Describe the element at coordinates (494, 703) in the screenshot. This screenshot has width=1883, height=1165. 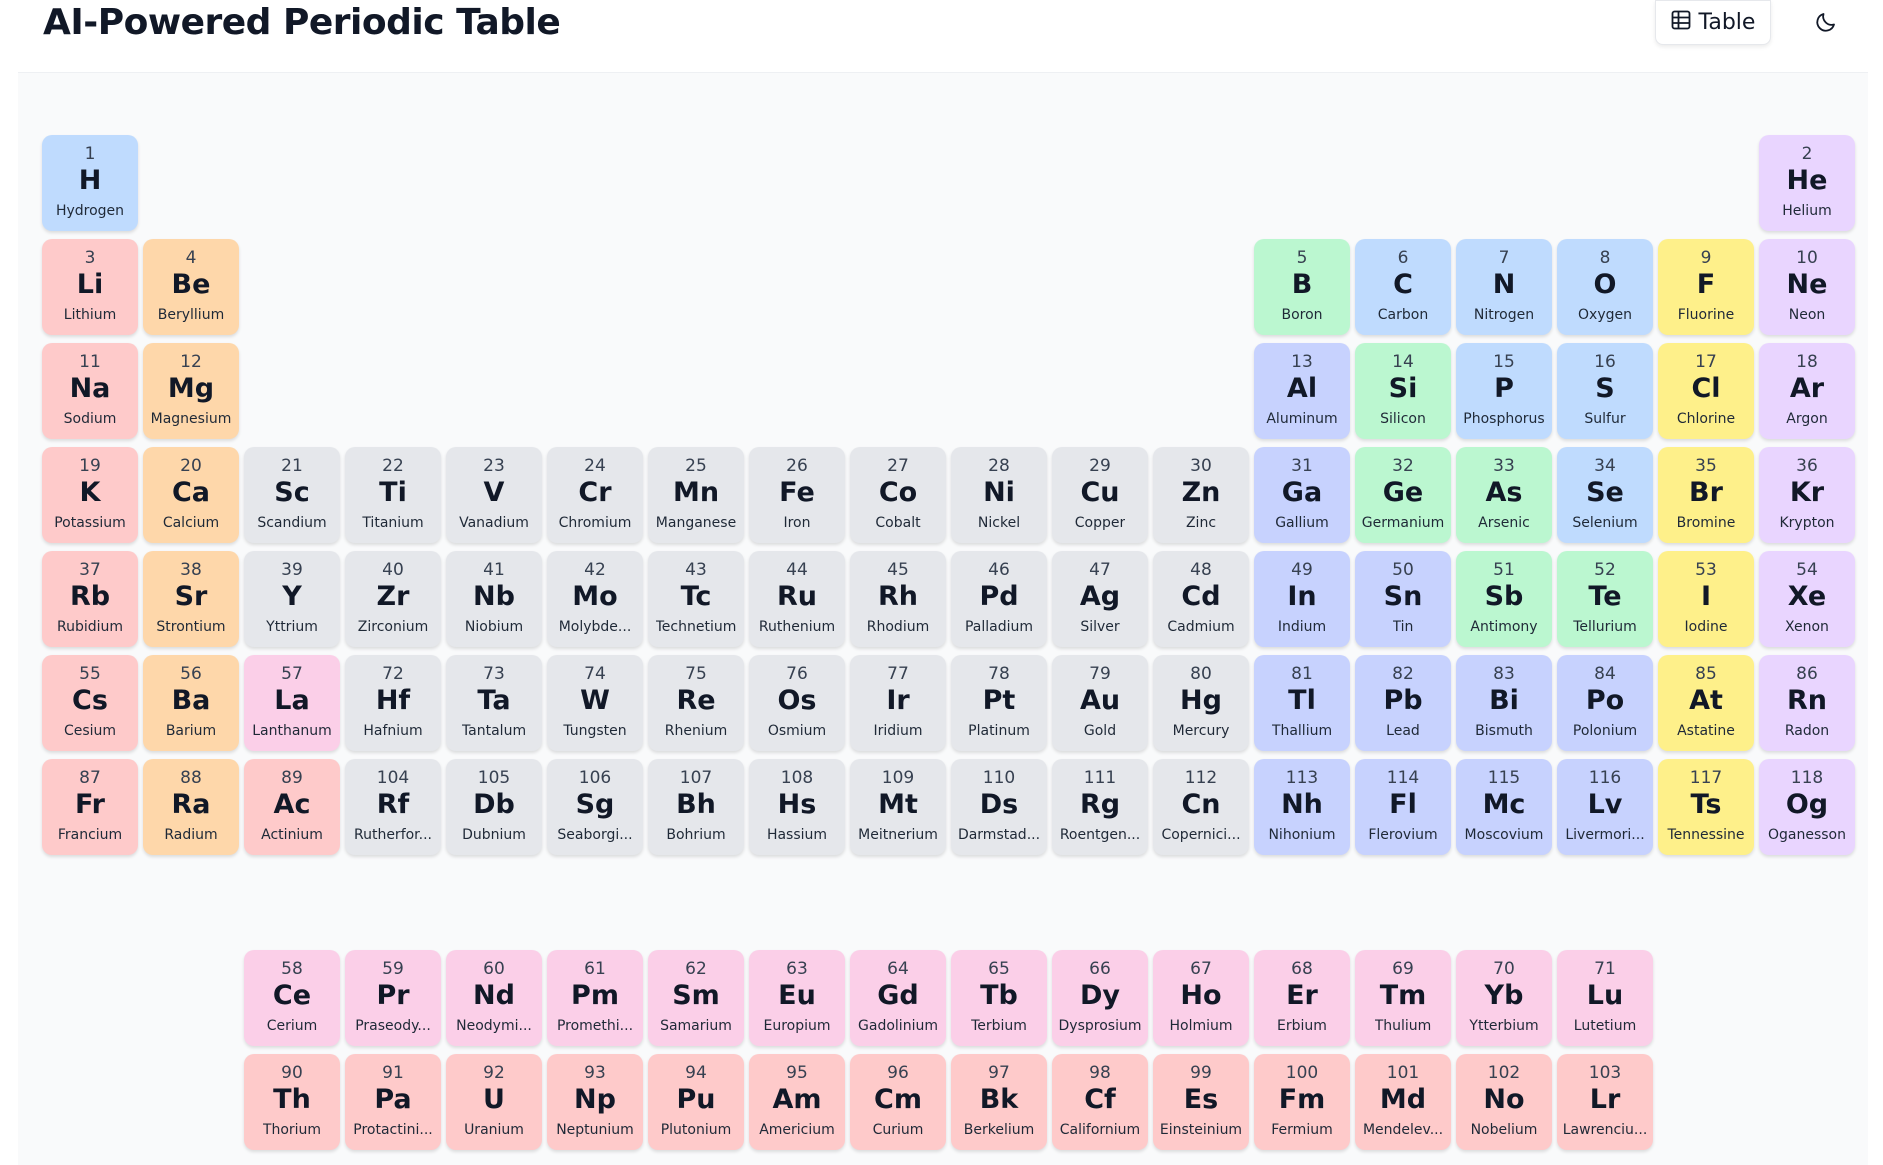
I see `element-tile-ta: 73 Ta Tantalum` at that location.